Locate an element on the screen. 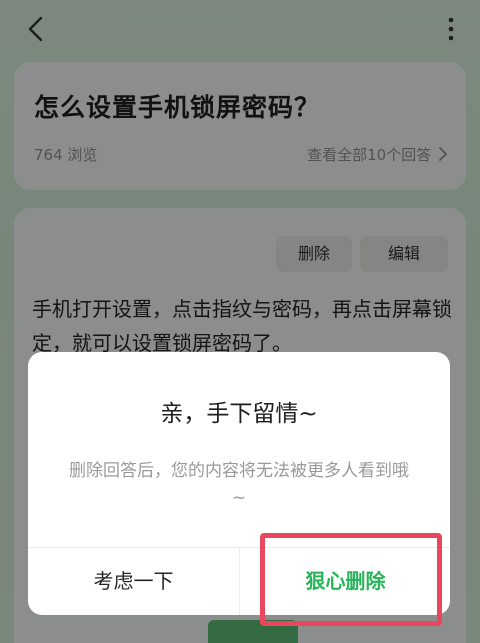 The height and width of the screenshot is (643, 480). dialog-message: 删除回答后，您的内容将无法被更多人看到哦 ~ is located at coordinates (239, 484).